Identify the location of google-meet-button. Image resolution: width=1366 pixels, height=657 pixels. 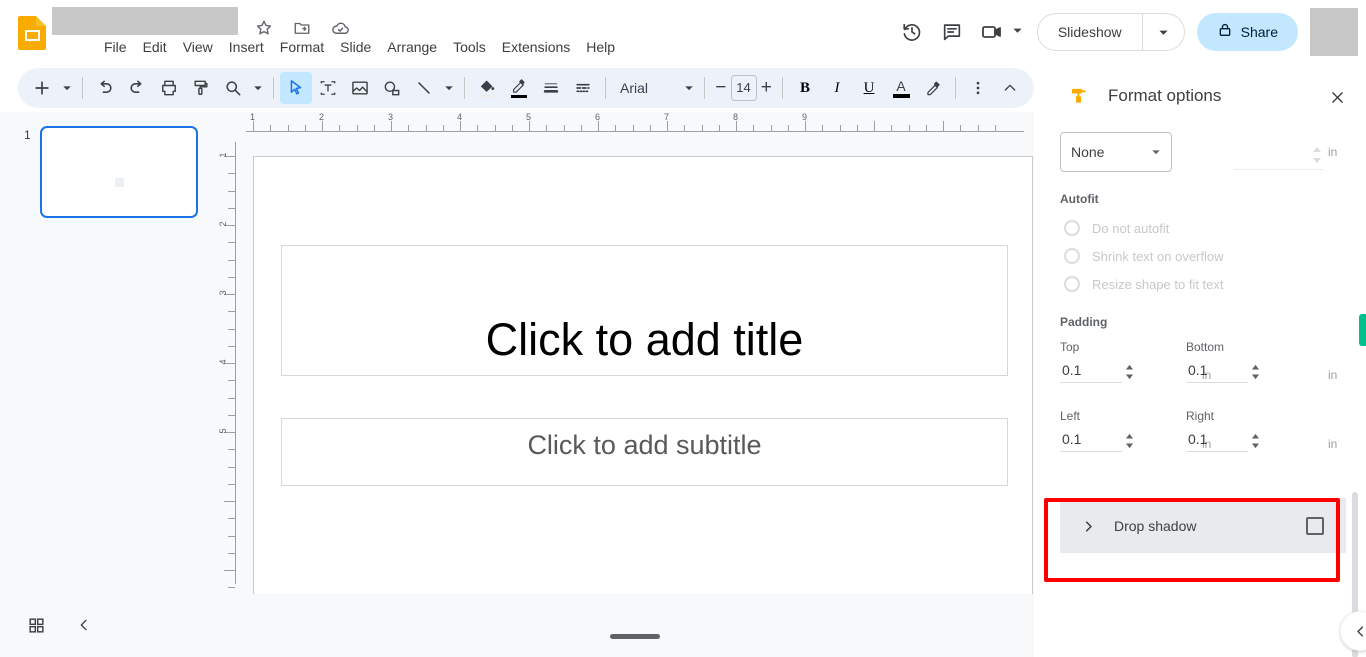
(999, 32).